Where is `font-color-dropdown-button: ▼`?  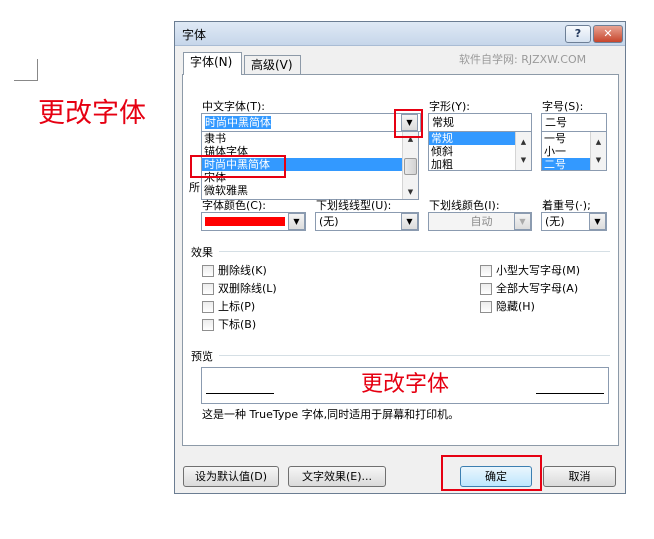
font-color-dropdown-button: ▼ is located at coordinates (296, 221).